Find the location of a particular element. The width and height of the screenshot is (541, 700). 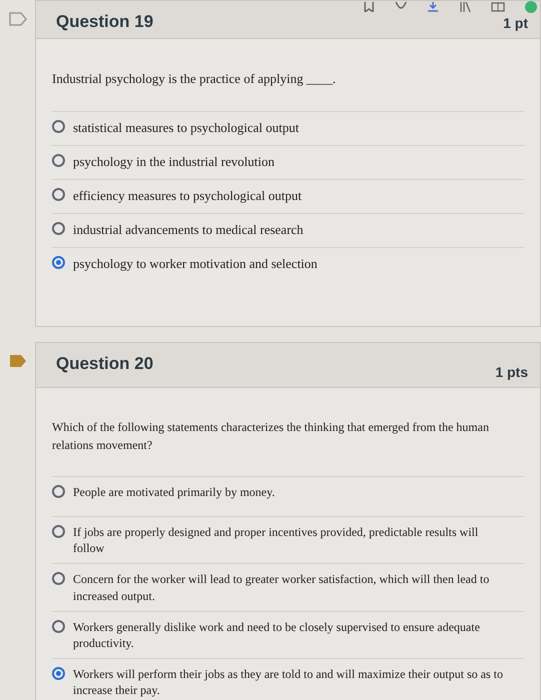

answer-label: psychology to worker motivation and selection is located at coordinates (195, 263).